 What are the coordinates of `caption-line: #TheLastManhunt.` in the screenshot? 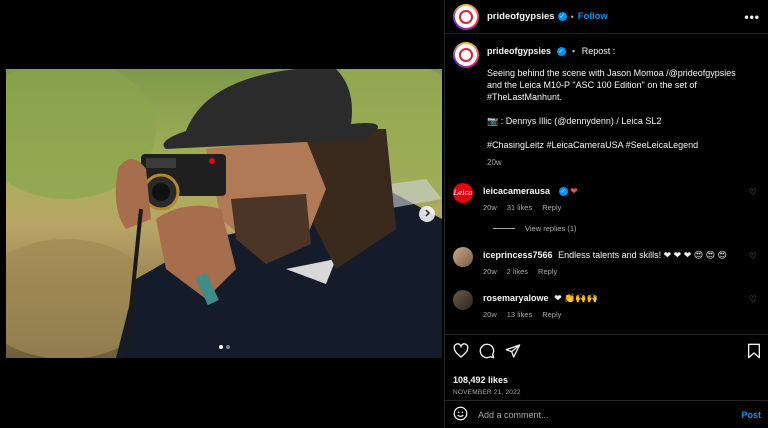 It's located at (525, 97).